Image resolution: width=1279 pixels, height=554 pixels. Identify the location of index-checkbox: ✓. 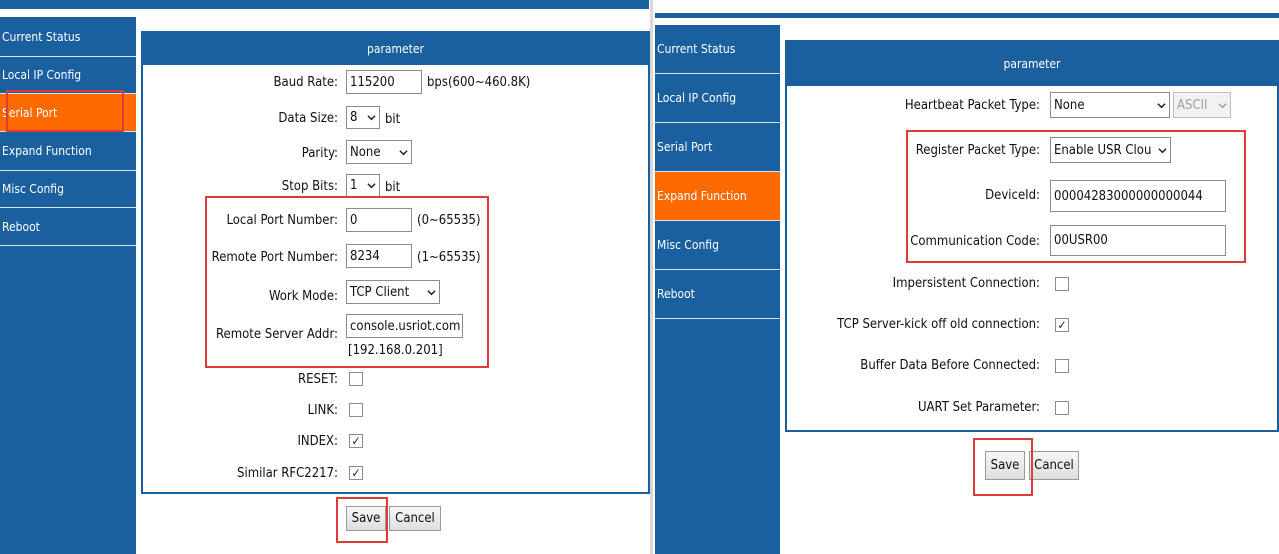
(356, 441).